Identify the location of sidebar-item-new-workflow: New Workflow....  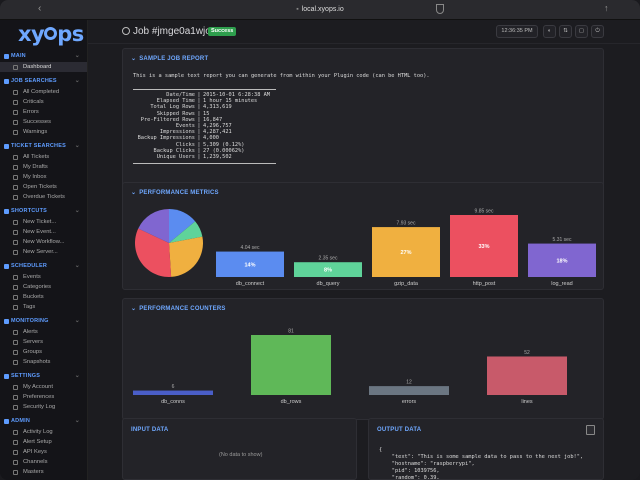
(43, 242).